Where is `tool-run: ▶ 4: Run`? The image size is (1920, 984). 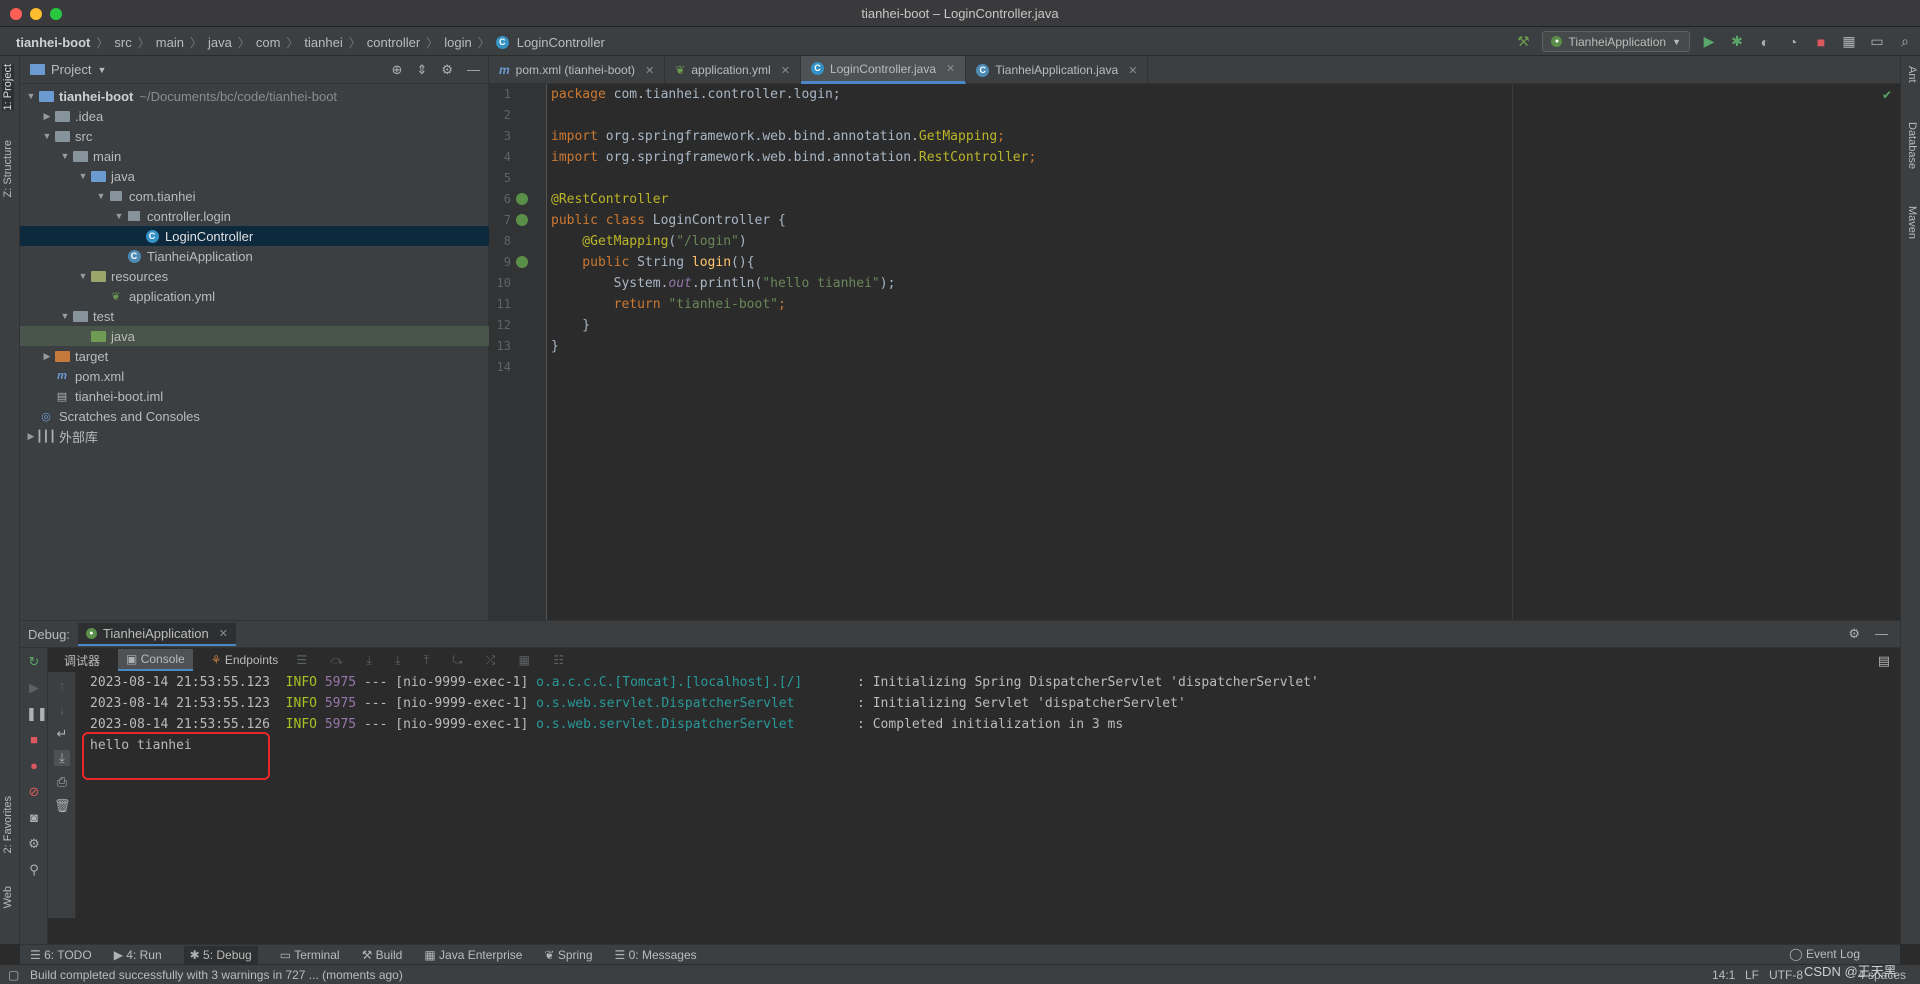 tool-run: ▶ 4: Run is located at coordinates (138, 955).